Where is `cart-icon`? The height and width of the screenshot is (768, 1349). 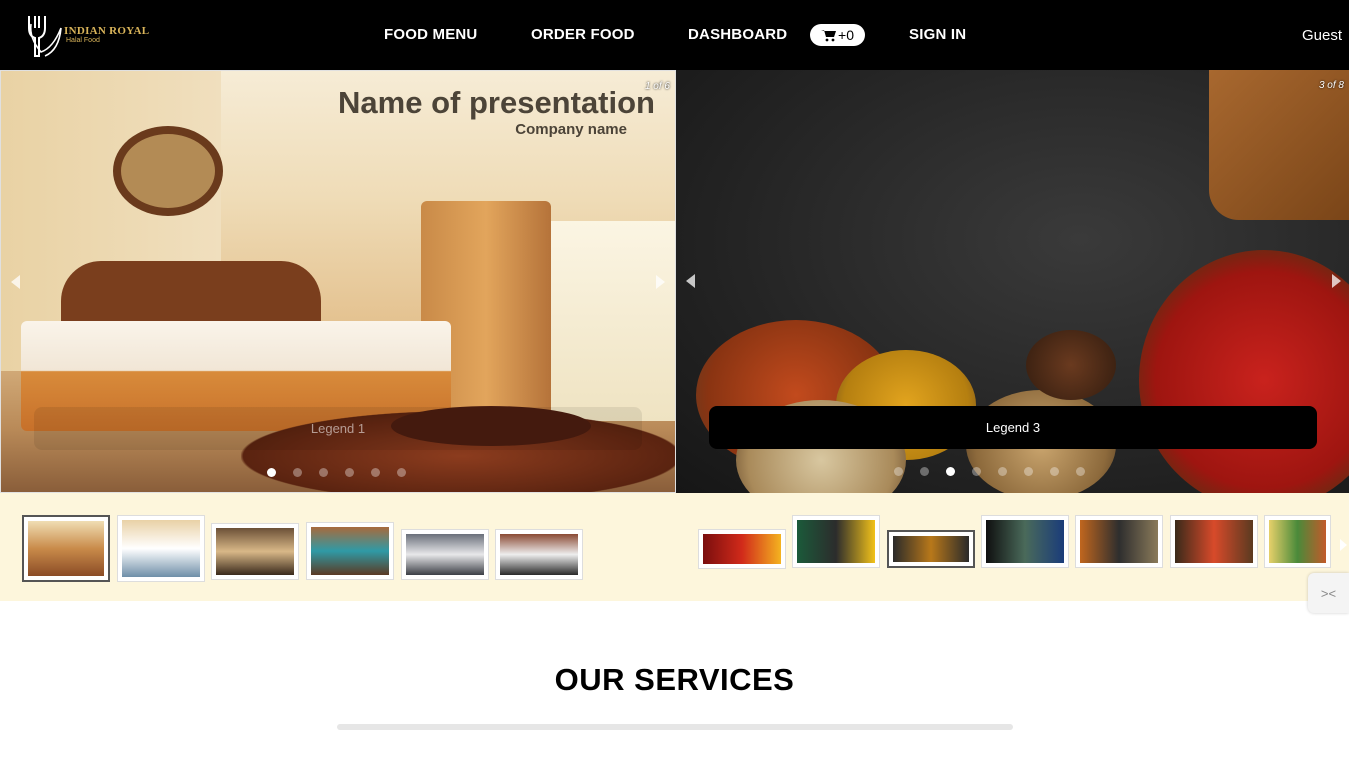 cart-icon is located at coordinates (829, 35).